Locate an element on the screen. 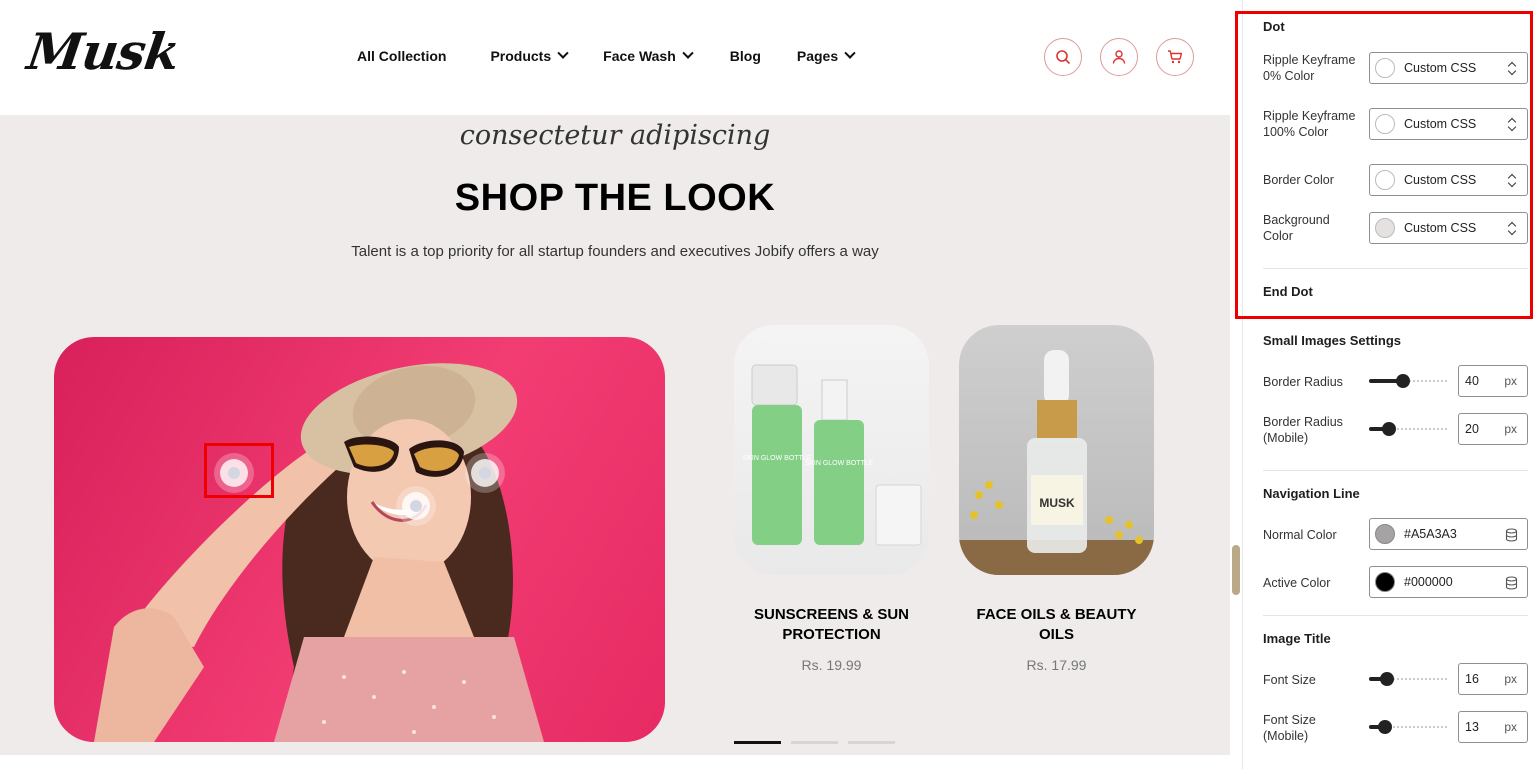 This screenshot has height=769, width=1535. ripple-100-color-select: Custom CSS is located at coordinates (1448, 124).